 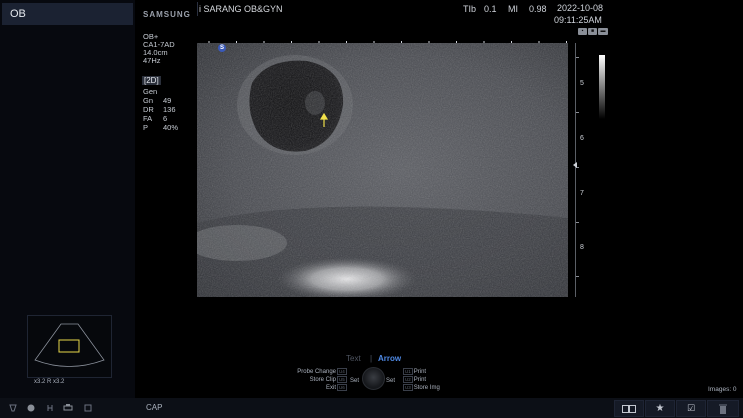 What do you see at coordinates (148, 100) in the screenshot?
I see `param-key: Gn` at bounding box center [148, 100].